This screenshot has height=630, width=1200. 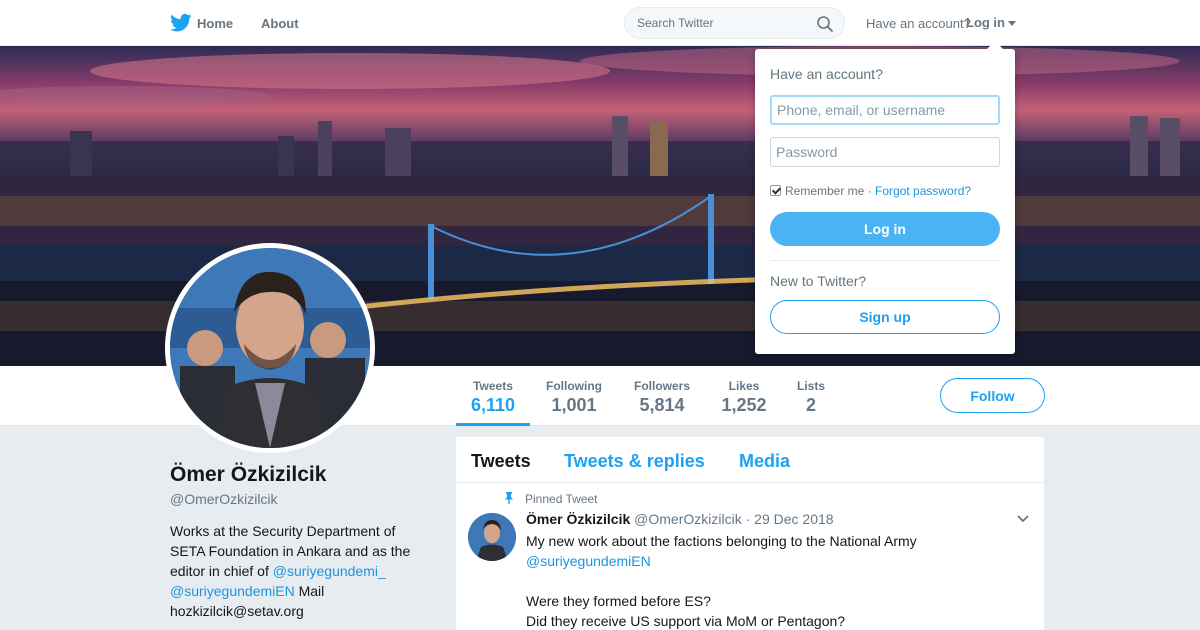 I want to click on new-to-twitter-text: New to Twitter?, so click(x=818, y=281).